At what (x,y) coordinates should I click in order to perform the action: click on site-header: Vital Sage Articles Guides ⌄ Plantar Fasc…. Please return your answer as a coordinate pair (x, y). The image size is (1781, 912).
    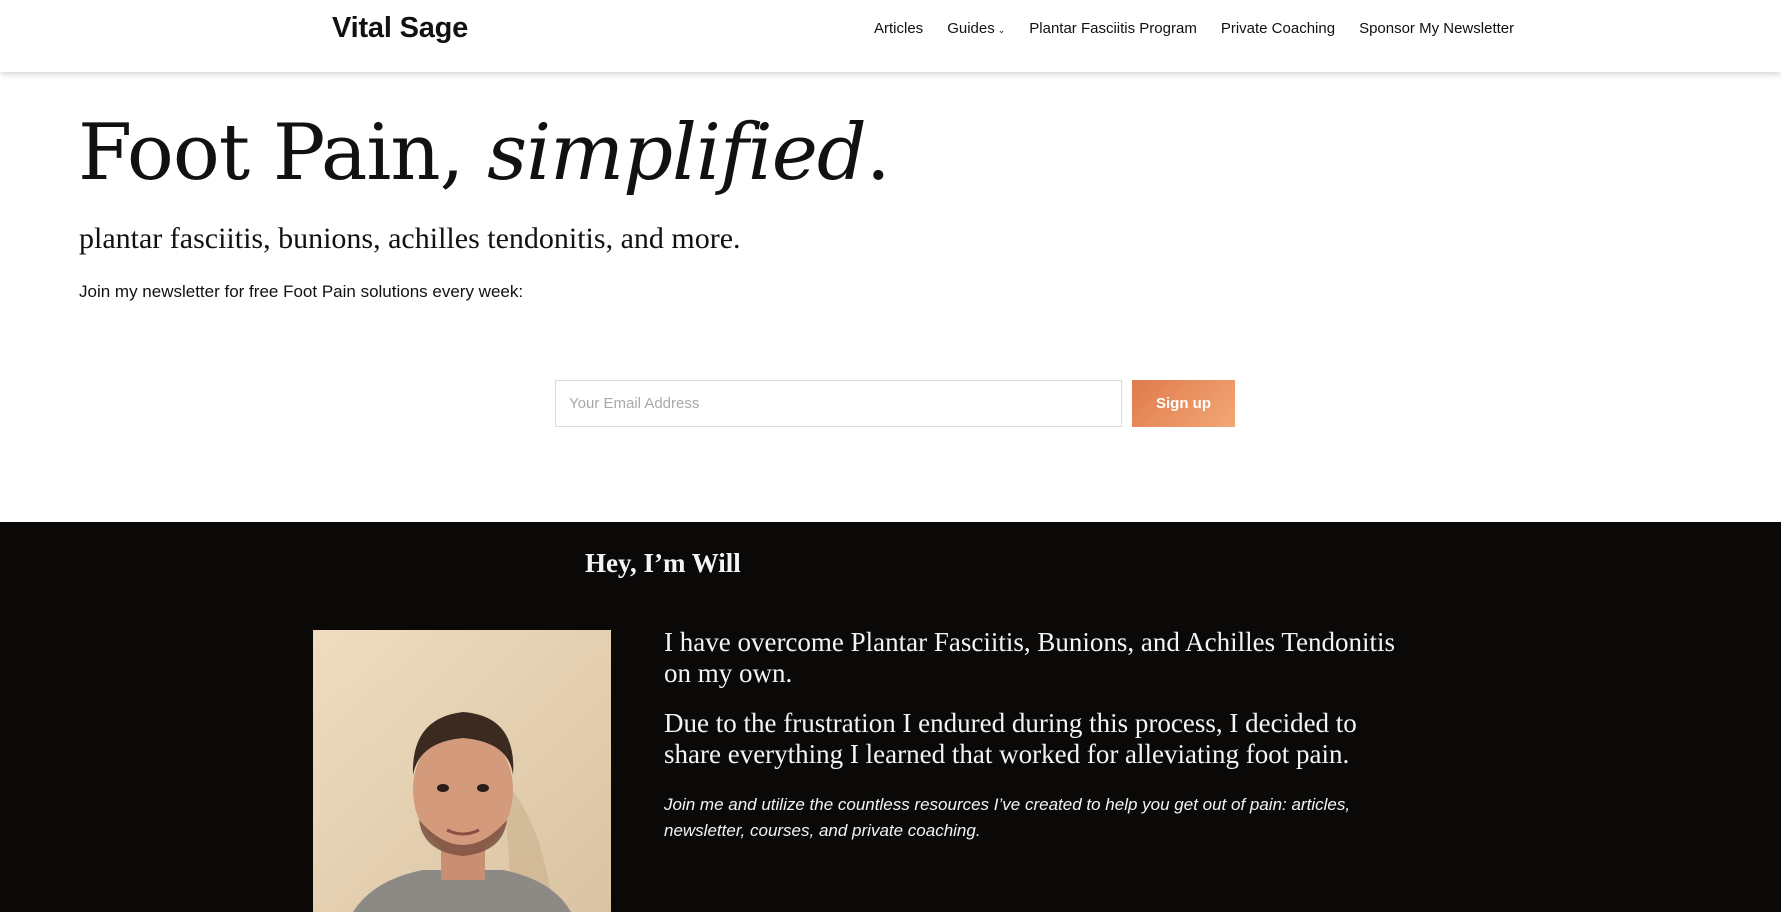
    Looking at the image, I should click on (890, 36).